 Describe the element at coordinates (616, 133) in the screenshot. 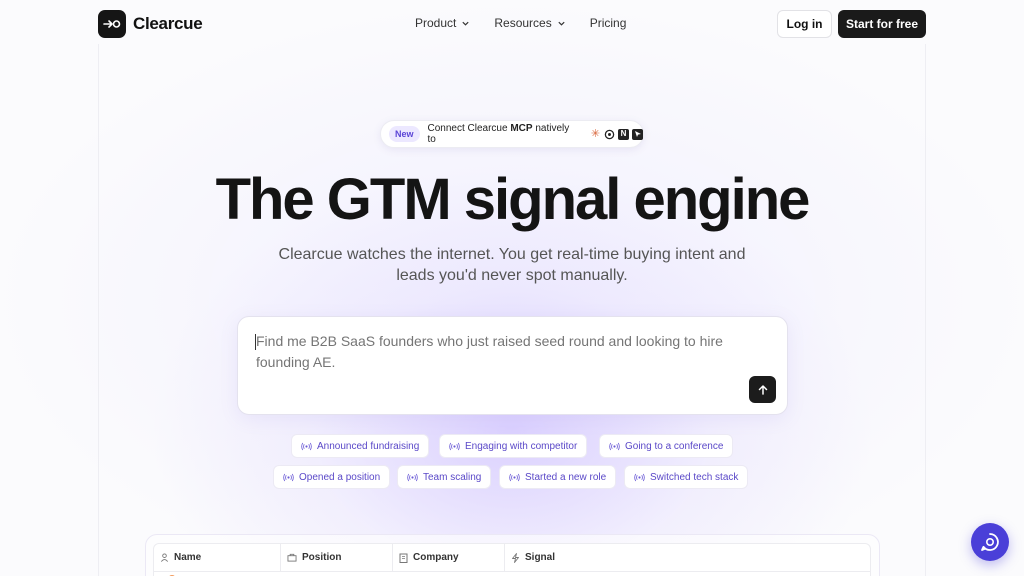

I see `integration-icons: ✳ N` at that location.